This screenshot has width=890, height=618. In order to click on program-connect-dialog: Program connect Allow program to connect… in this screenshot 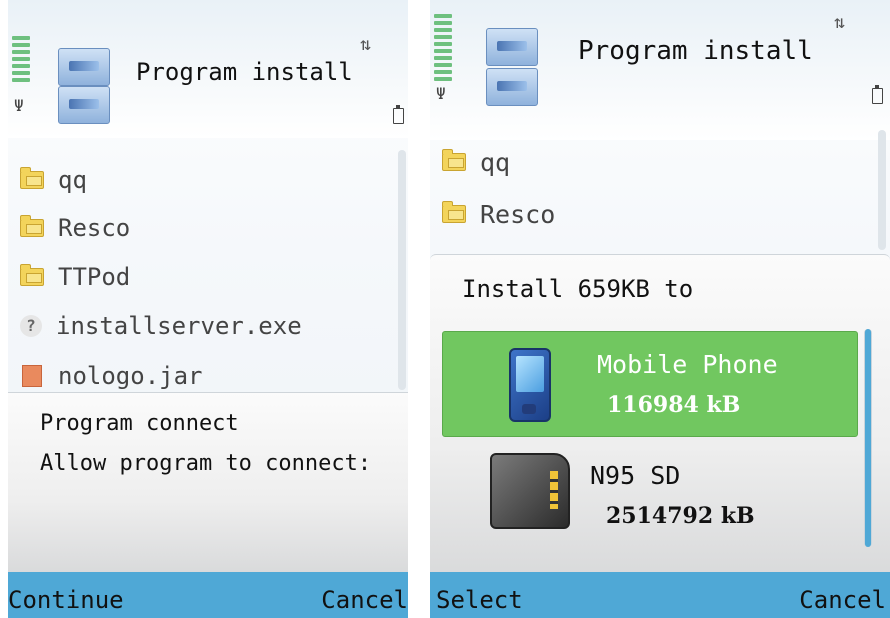, I will do `click(208, 482)`.